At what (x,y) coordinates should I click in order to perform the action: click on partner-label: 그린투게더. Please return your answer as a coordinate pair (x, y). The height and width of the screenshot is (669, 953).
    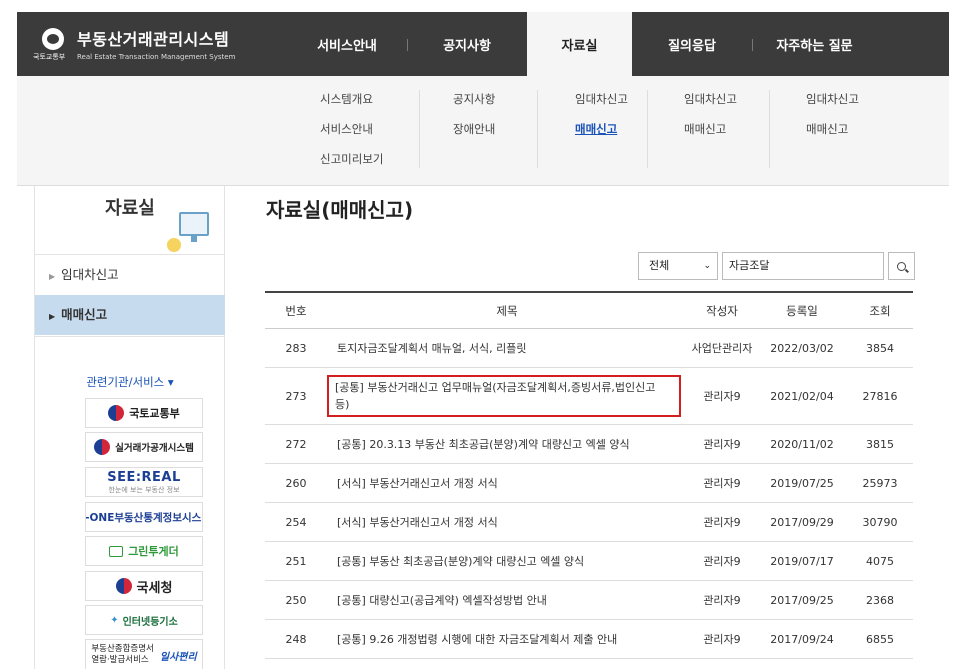
    Looking at the image, I should click on (153, 551).